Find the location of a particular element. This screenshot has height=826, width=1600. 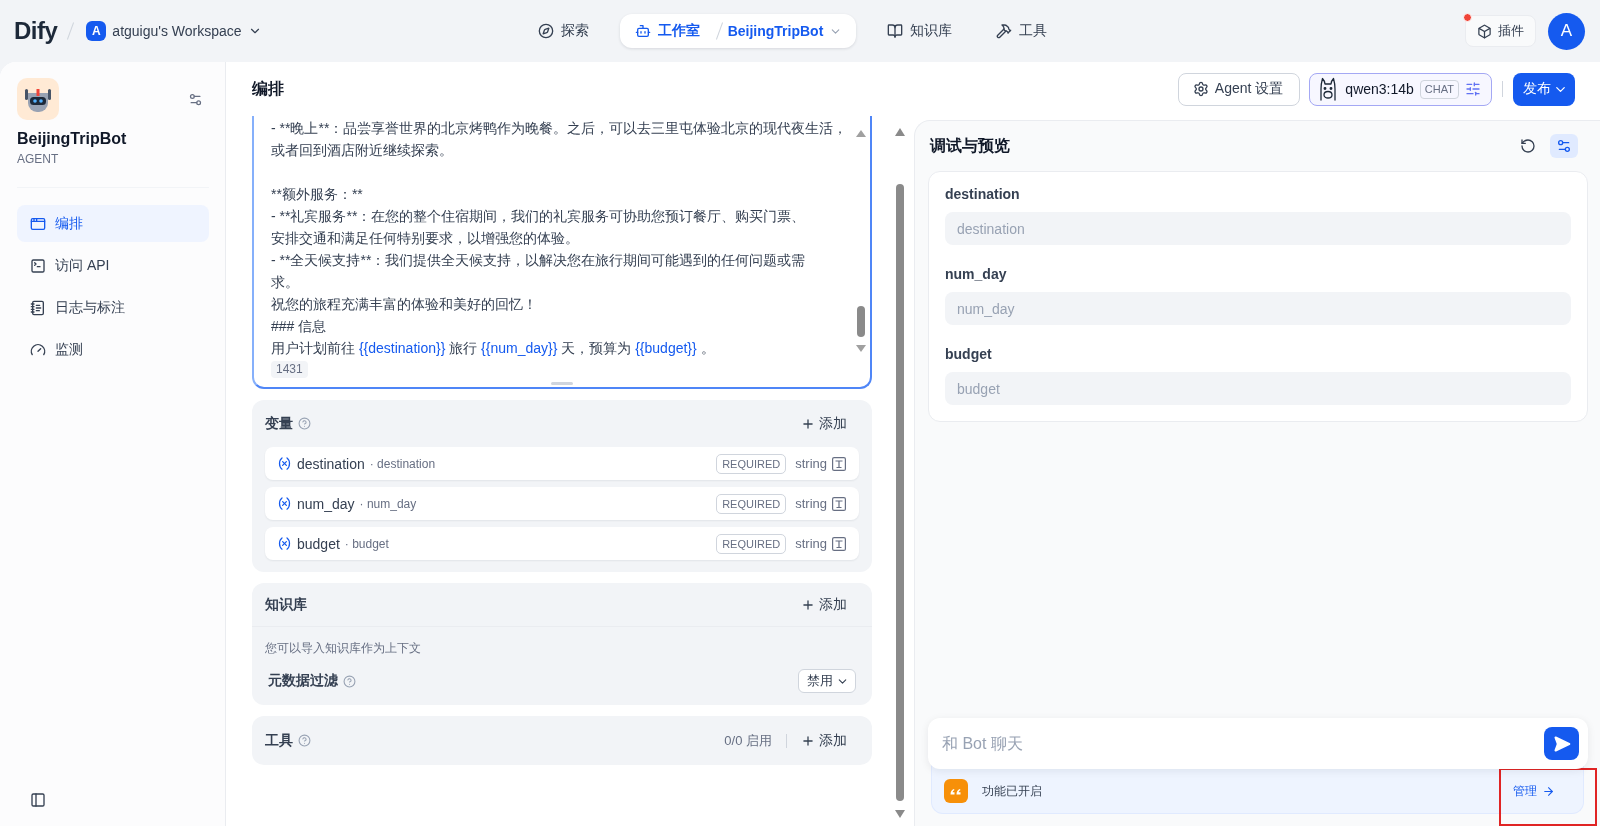

sidebar-toggle-icon is located at coordinates (38, 800).